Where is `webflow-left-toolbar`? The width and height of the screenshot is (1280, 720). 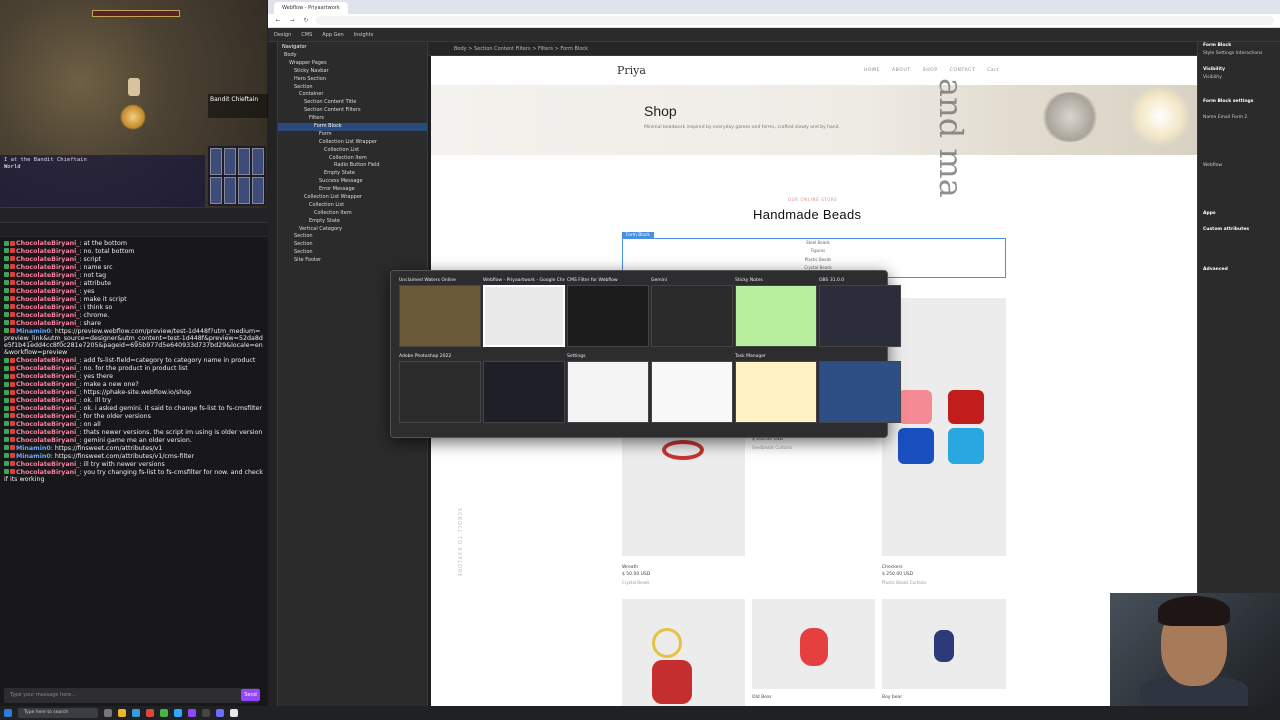
webflow-left-toolbar is located at coordinates (273, 374).